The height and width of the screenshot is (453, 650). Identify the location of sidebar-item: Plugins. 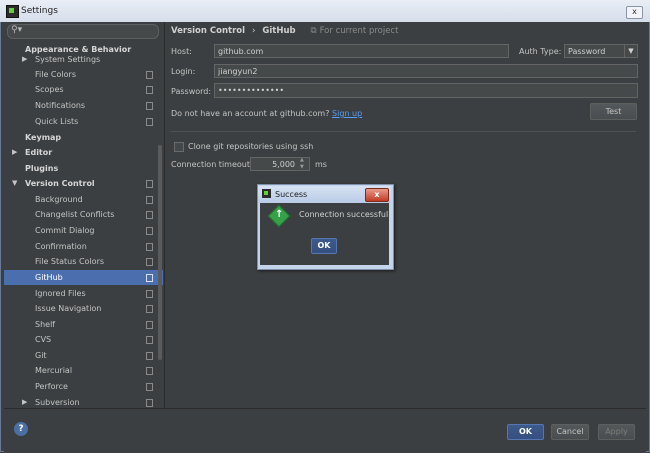
(83, 168).